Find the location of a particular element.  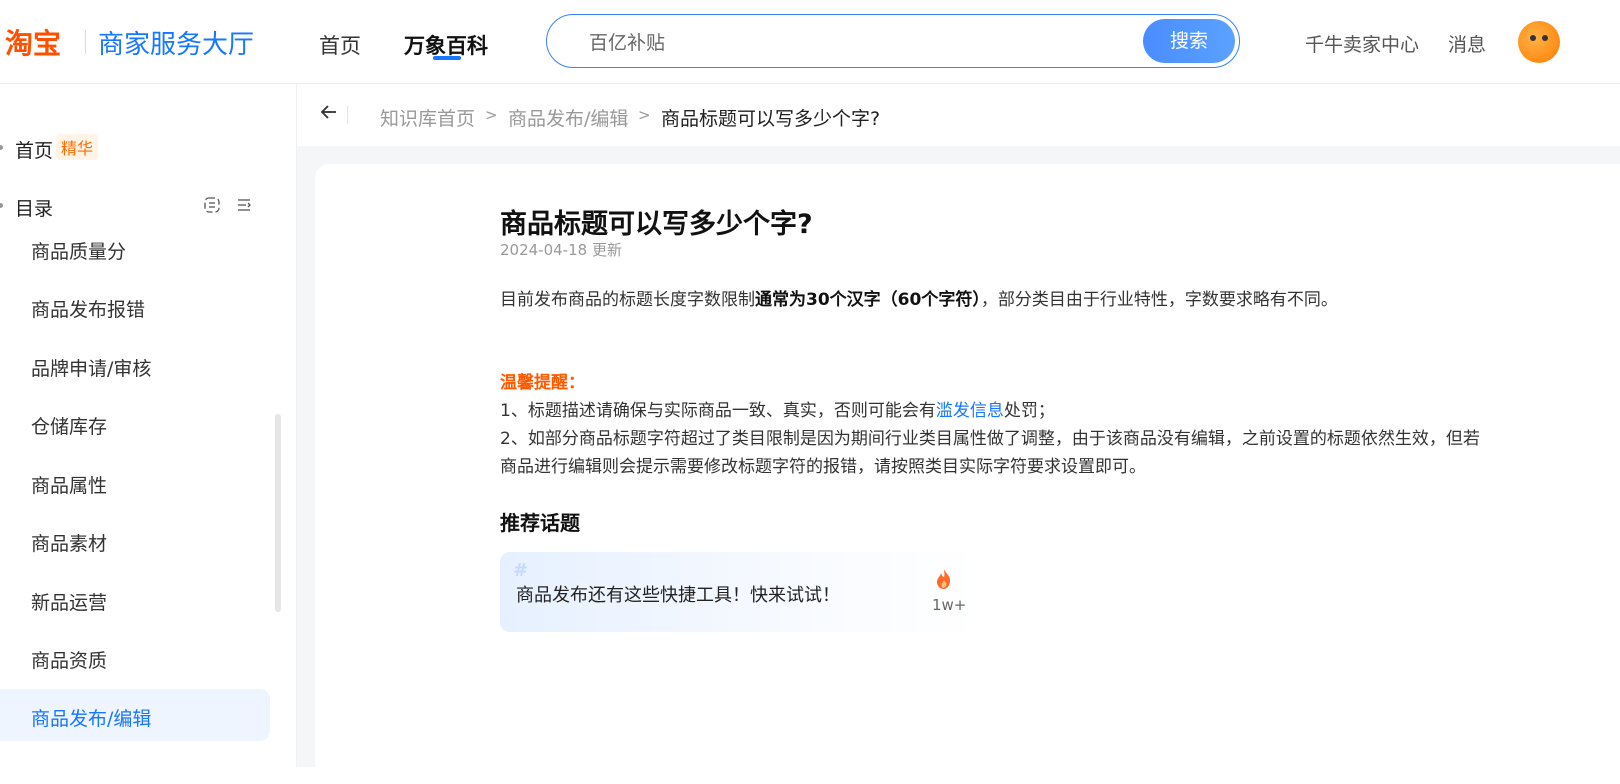

topic-view-count: 1w+ is located at coordinates (949, 605).